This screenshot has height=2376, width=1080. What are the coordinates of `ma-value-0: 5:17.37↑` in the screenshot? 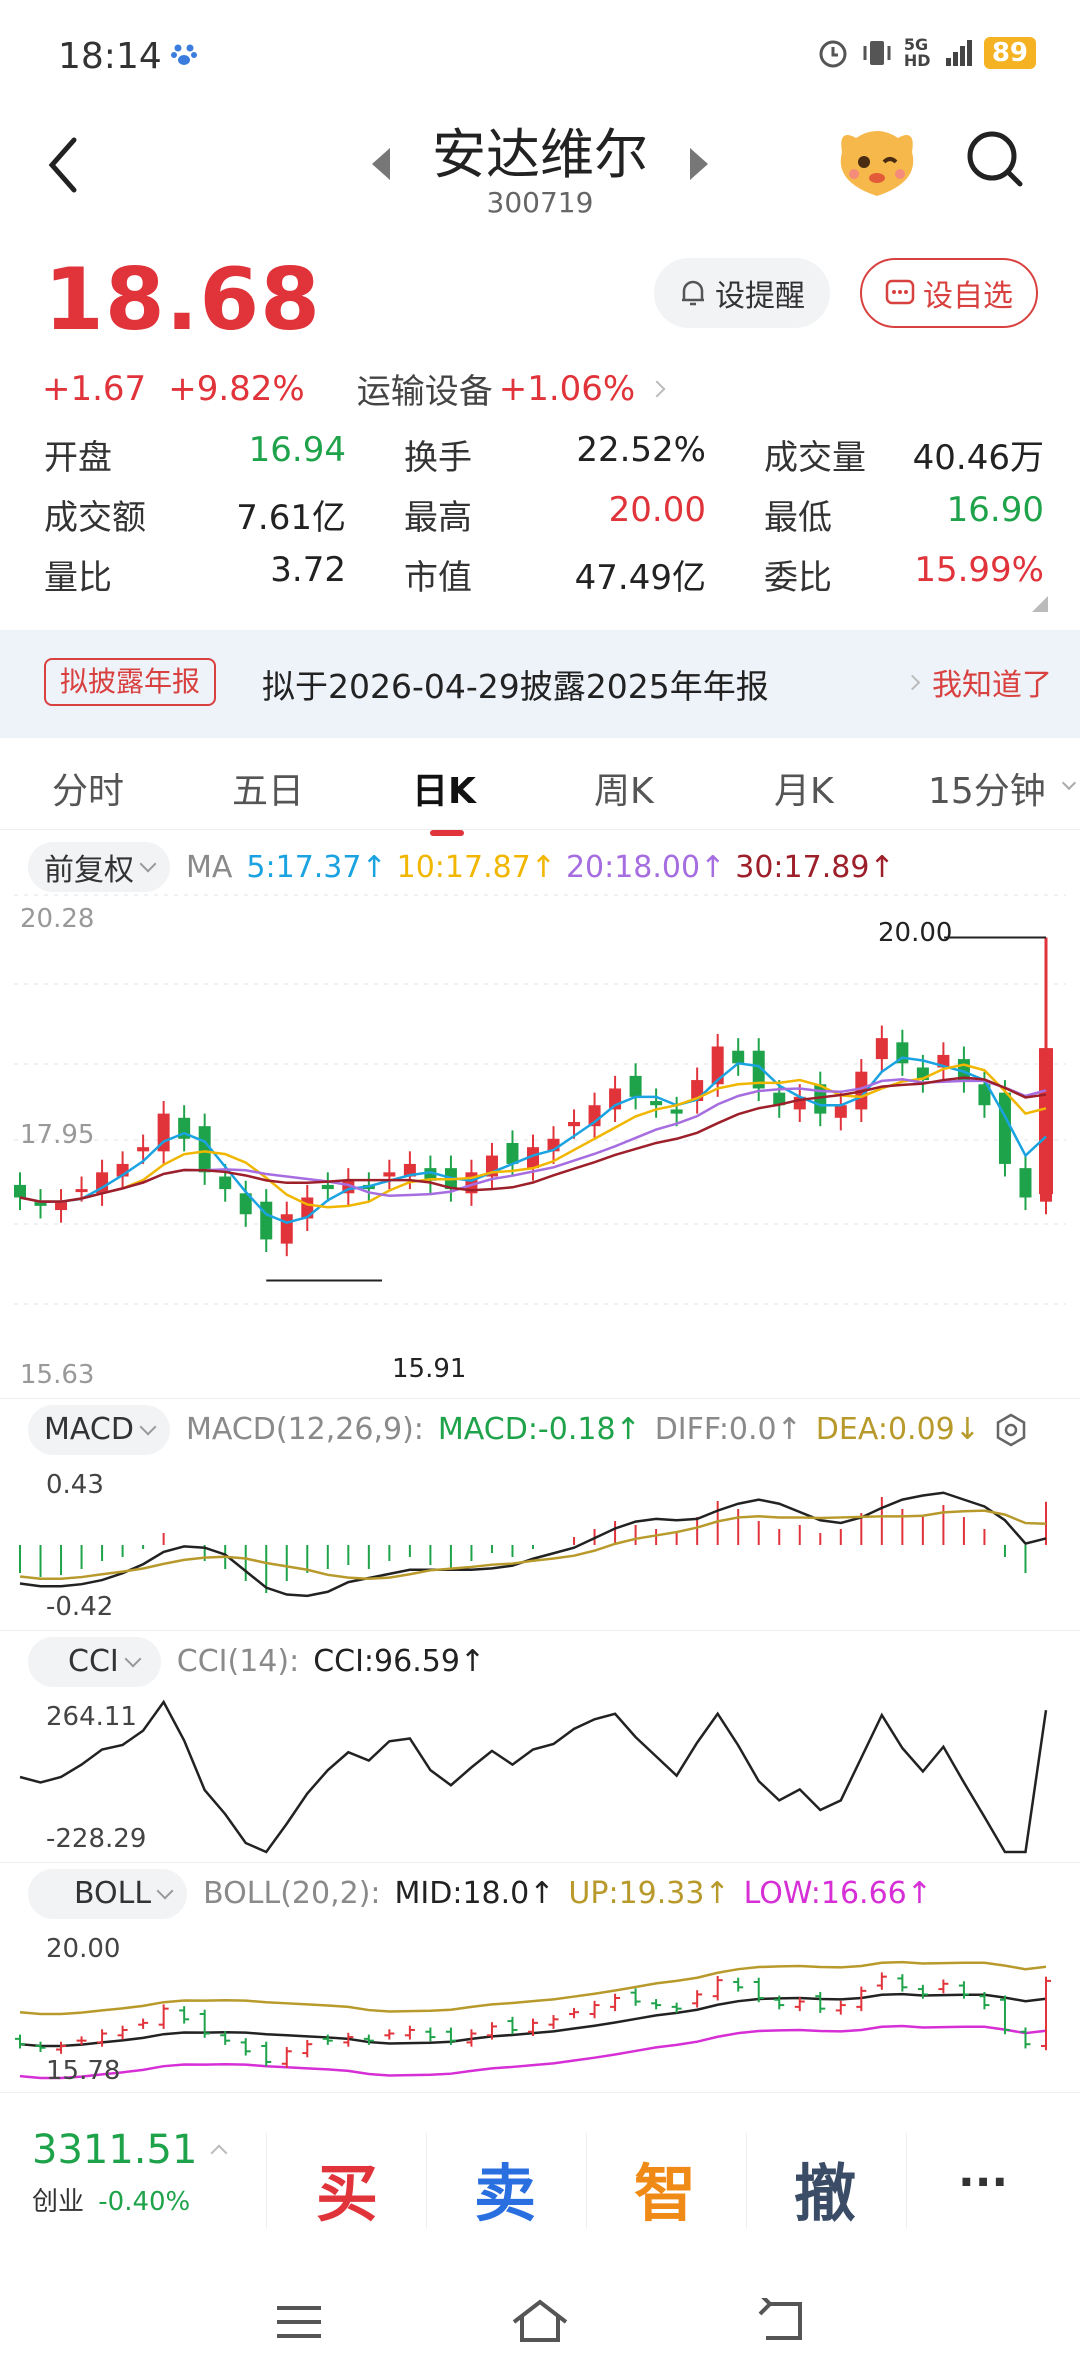 It's located at (316, 867).